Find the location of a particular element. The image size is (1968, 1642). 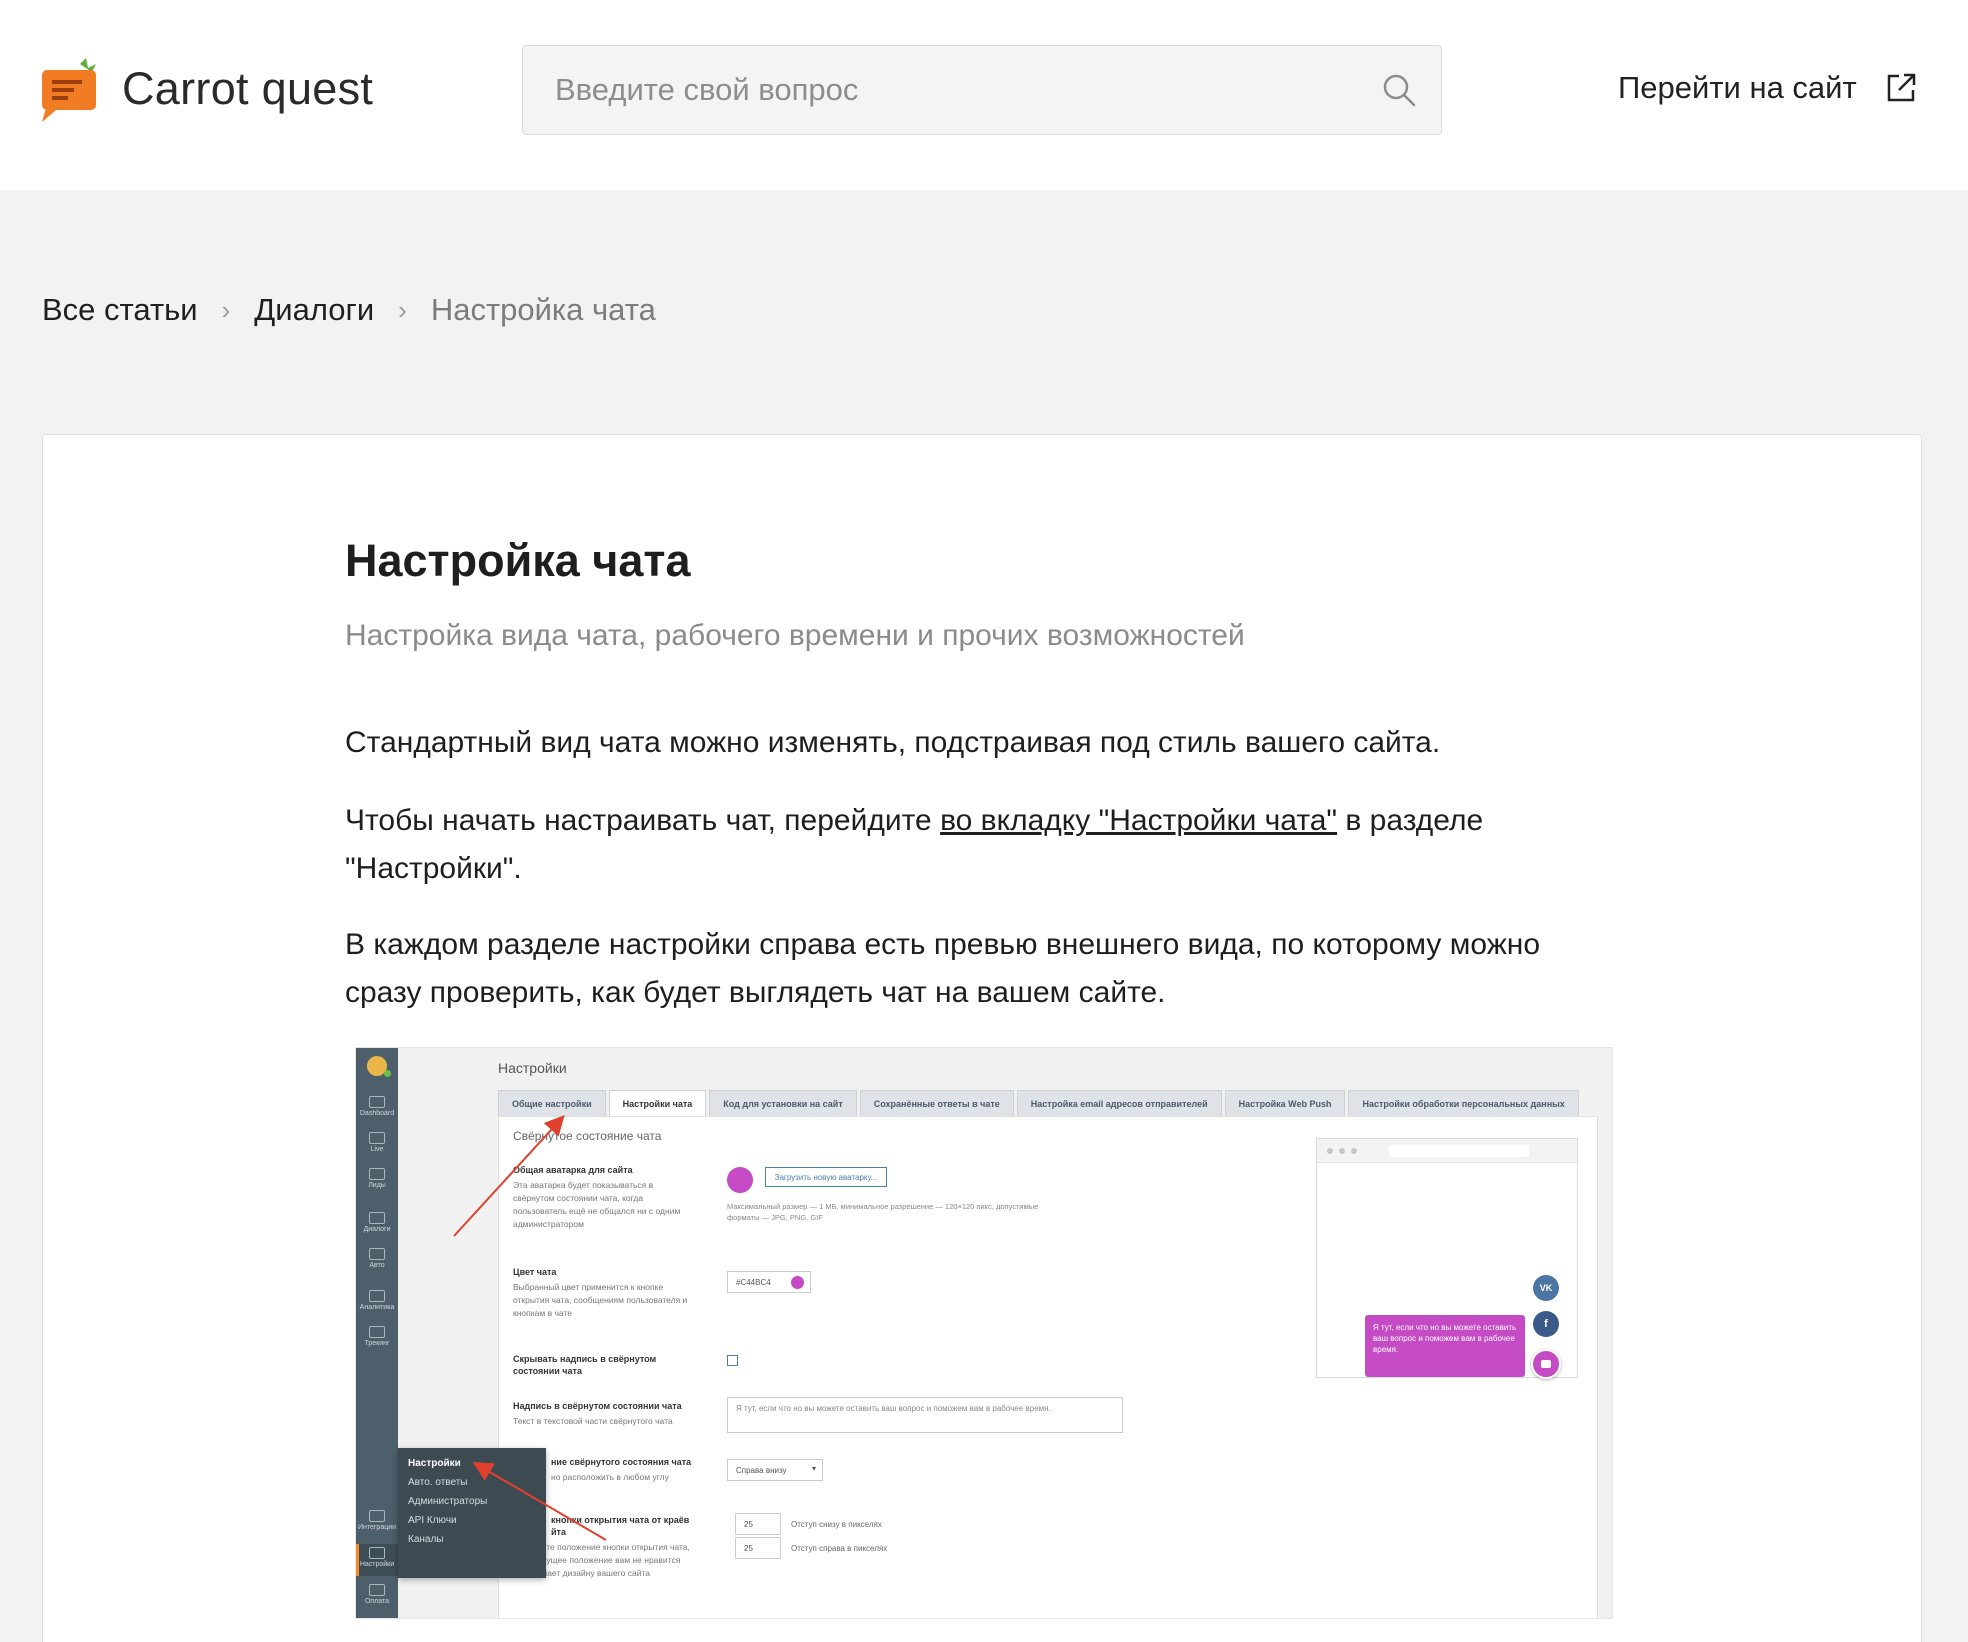

offset-field-title-2: йта is located at coordinates (558, 1532).